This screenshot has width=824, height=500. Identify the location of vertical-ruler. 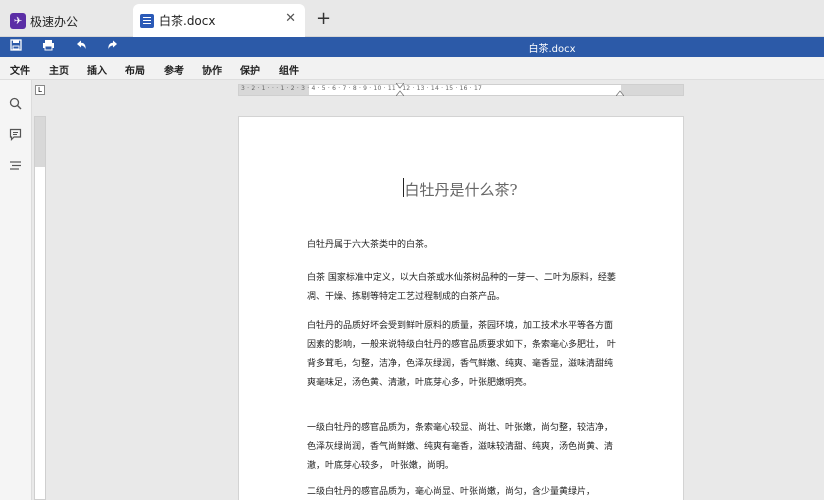
(40, 308).